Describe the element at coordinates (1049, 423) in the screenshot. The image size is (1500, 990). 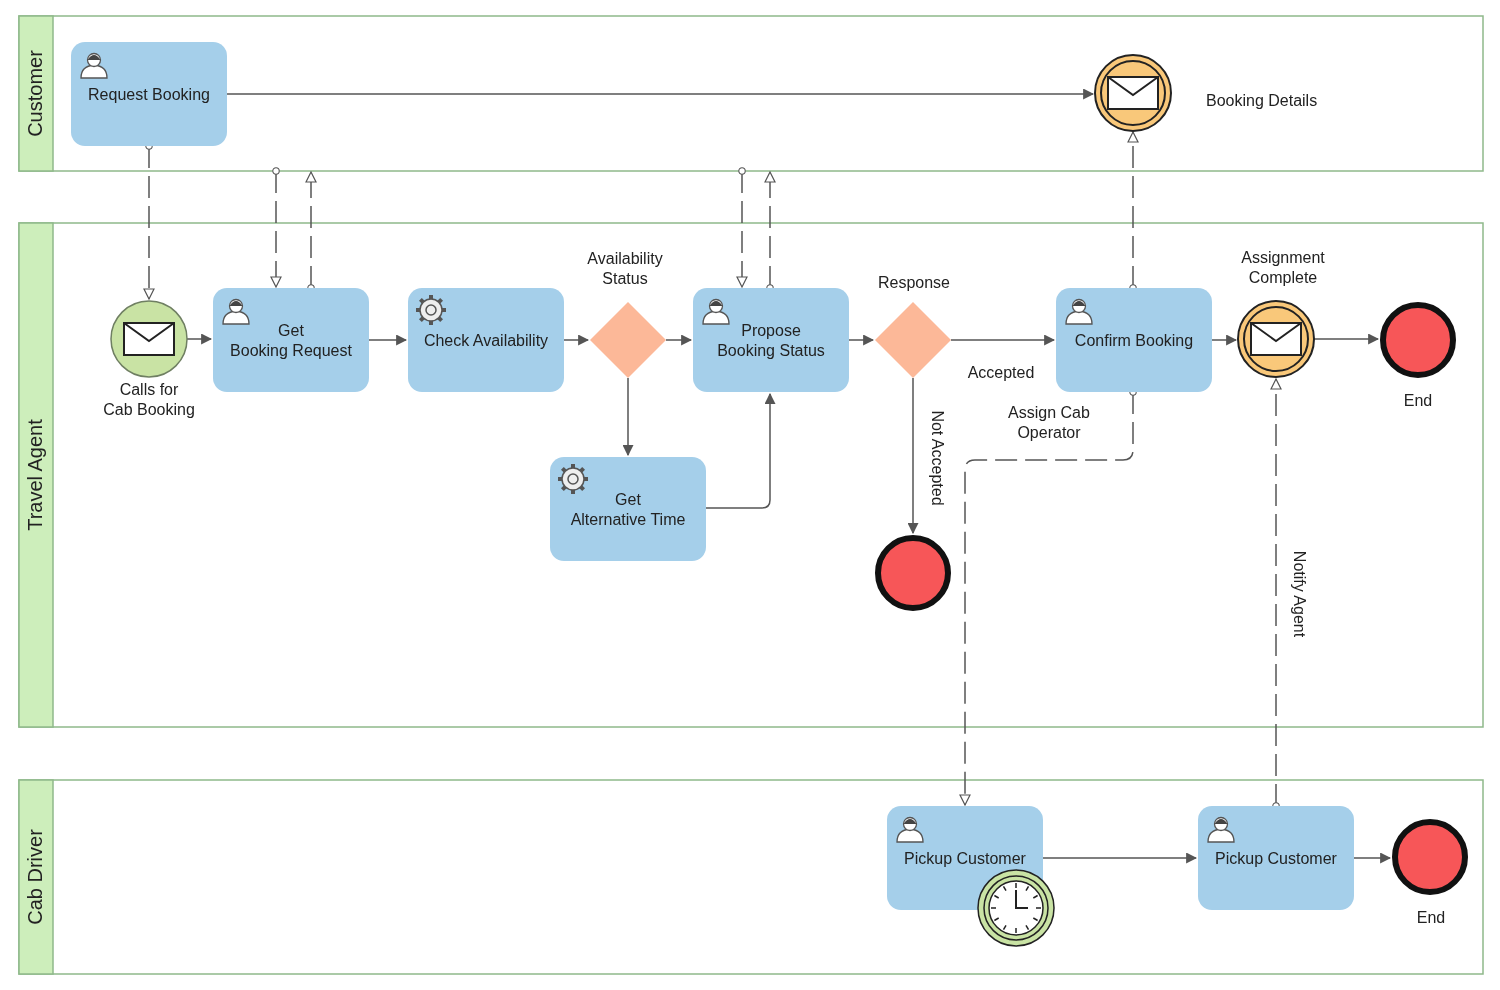
I see `node-label: Assign Cab Operator` at that location.